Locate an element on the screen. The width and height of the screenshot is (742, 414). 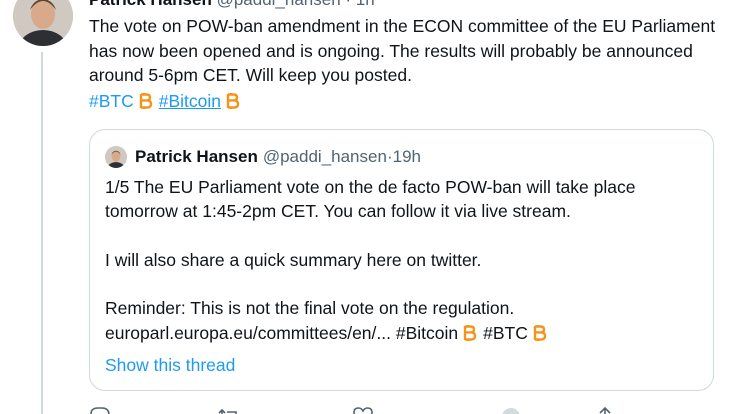
reply-icon is located at coordinates (100, 410).